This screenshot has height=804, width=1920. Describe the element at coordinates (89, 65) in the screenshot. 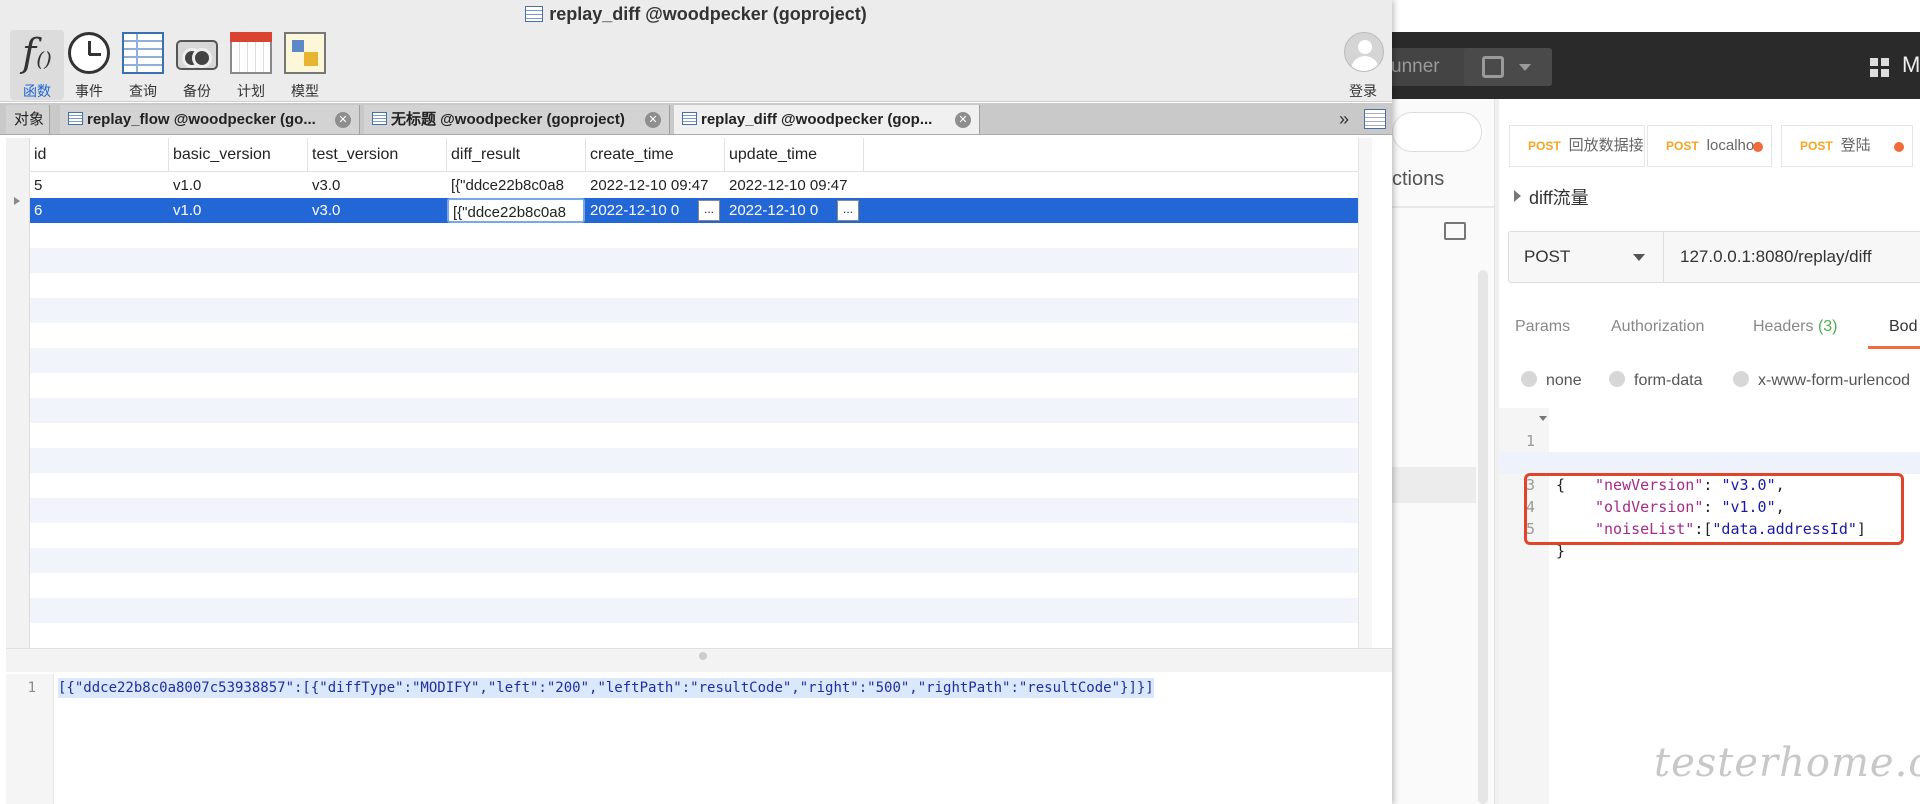

I see `toolbar-event-button: 事件` at that location.